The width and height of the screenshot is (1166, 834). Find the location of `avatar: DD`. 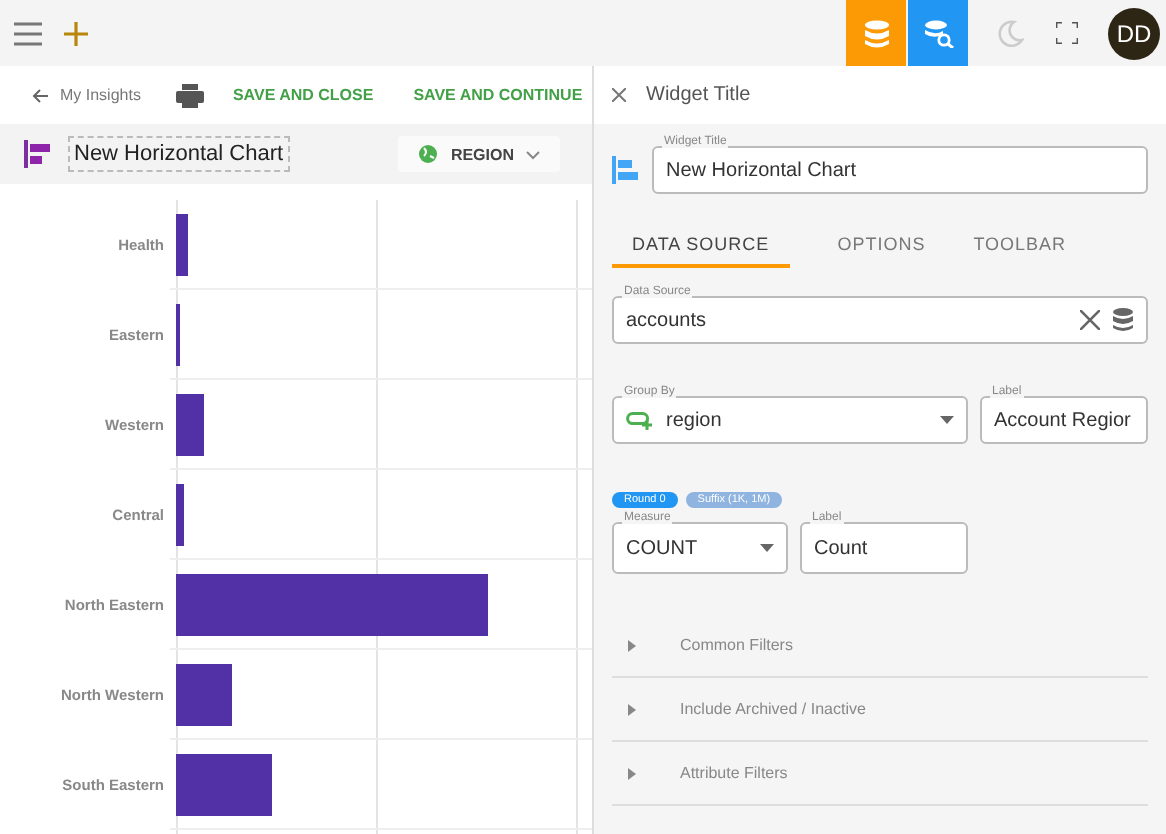

avatar: DD is located at coordinates (1134, 33).